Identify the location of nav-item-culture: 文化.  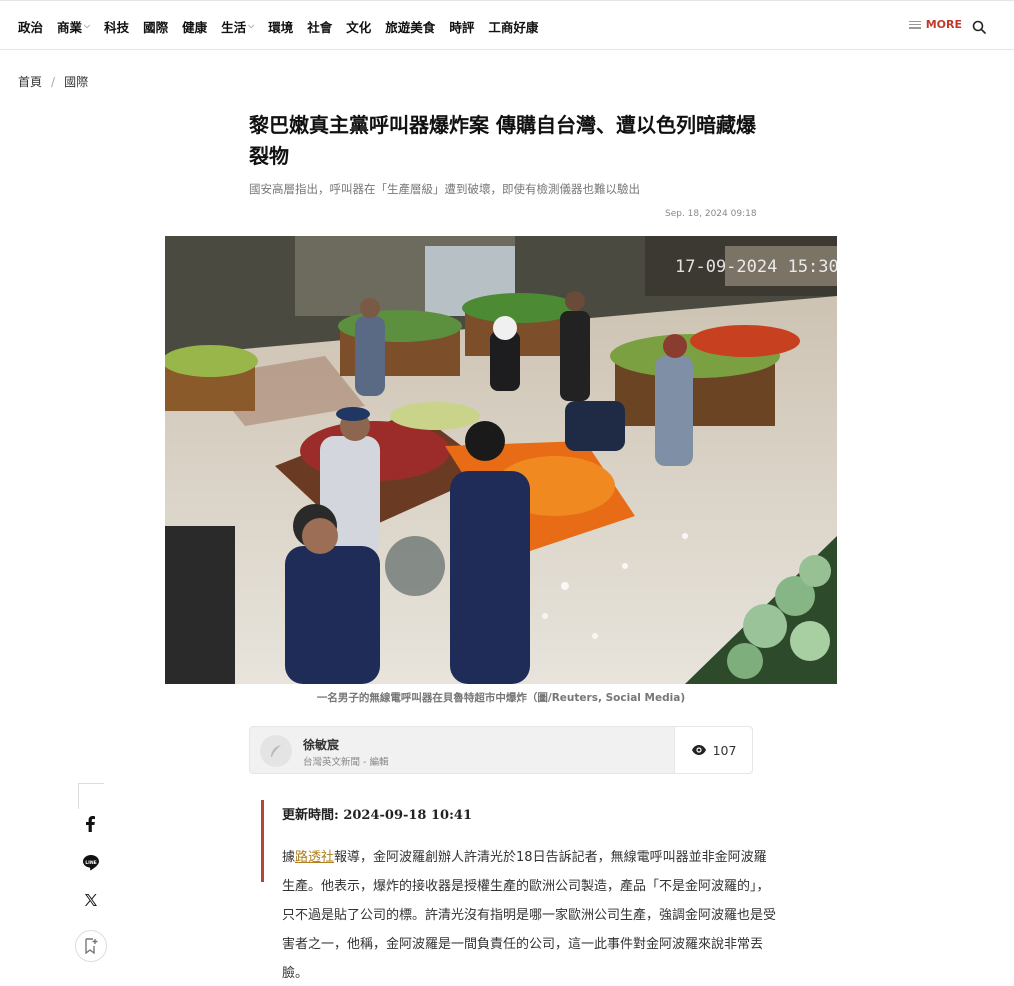
(358, 26).